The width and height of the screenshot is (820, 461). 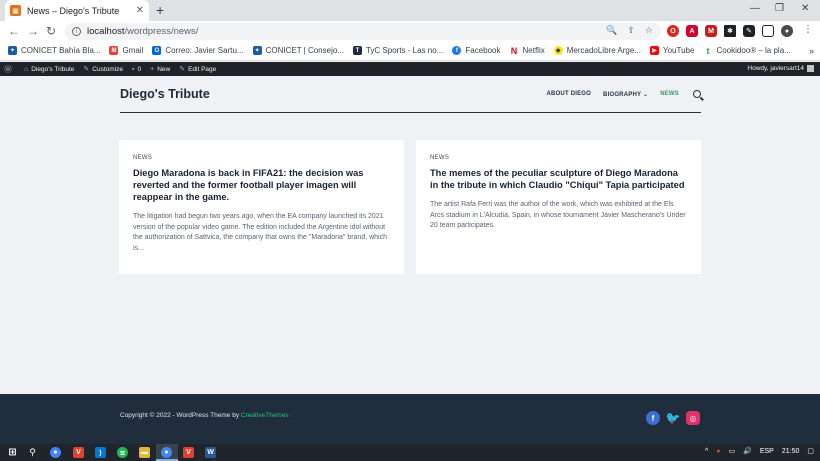 What do you see at coordinates (476, 50) in the screenshot?
I see `bookmark-facebook: f Facebook` at bounding box center [476, 50].